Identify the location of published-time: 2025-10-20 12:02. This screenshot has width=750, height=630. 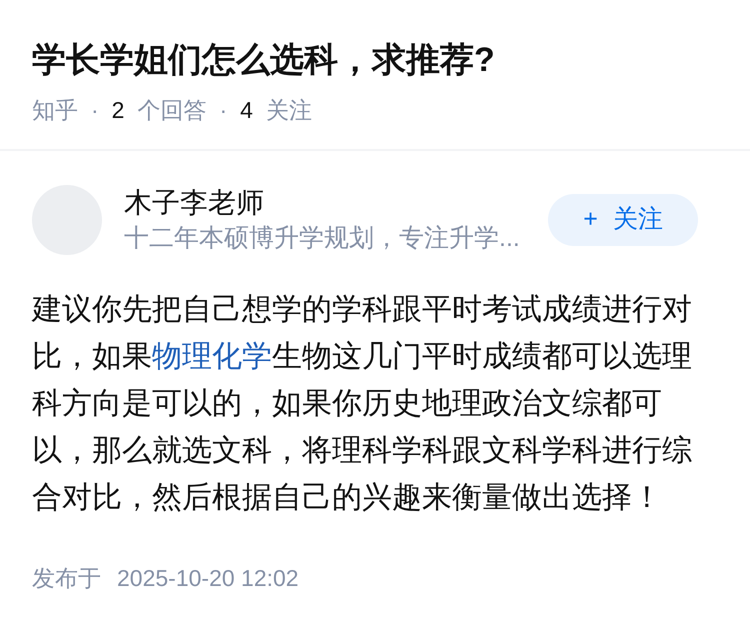
(208, 578).